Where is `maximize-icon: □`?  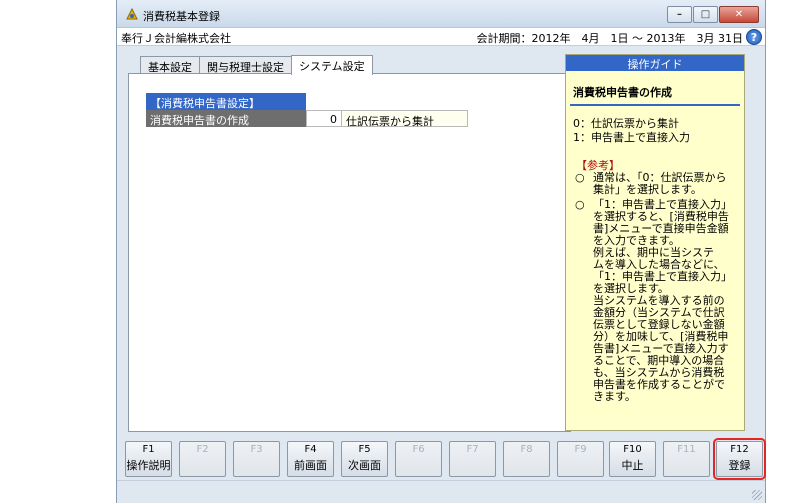 maximize-icon: □ is located at coordinates (705, 14).